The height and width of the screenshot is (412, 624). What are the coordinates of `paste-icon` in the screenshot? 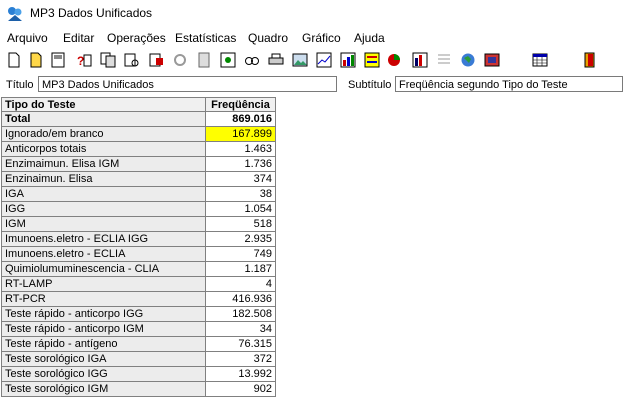 It's located at (156, 60).